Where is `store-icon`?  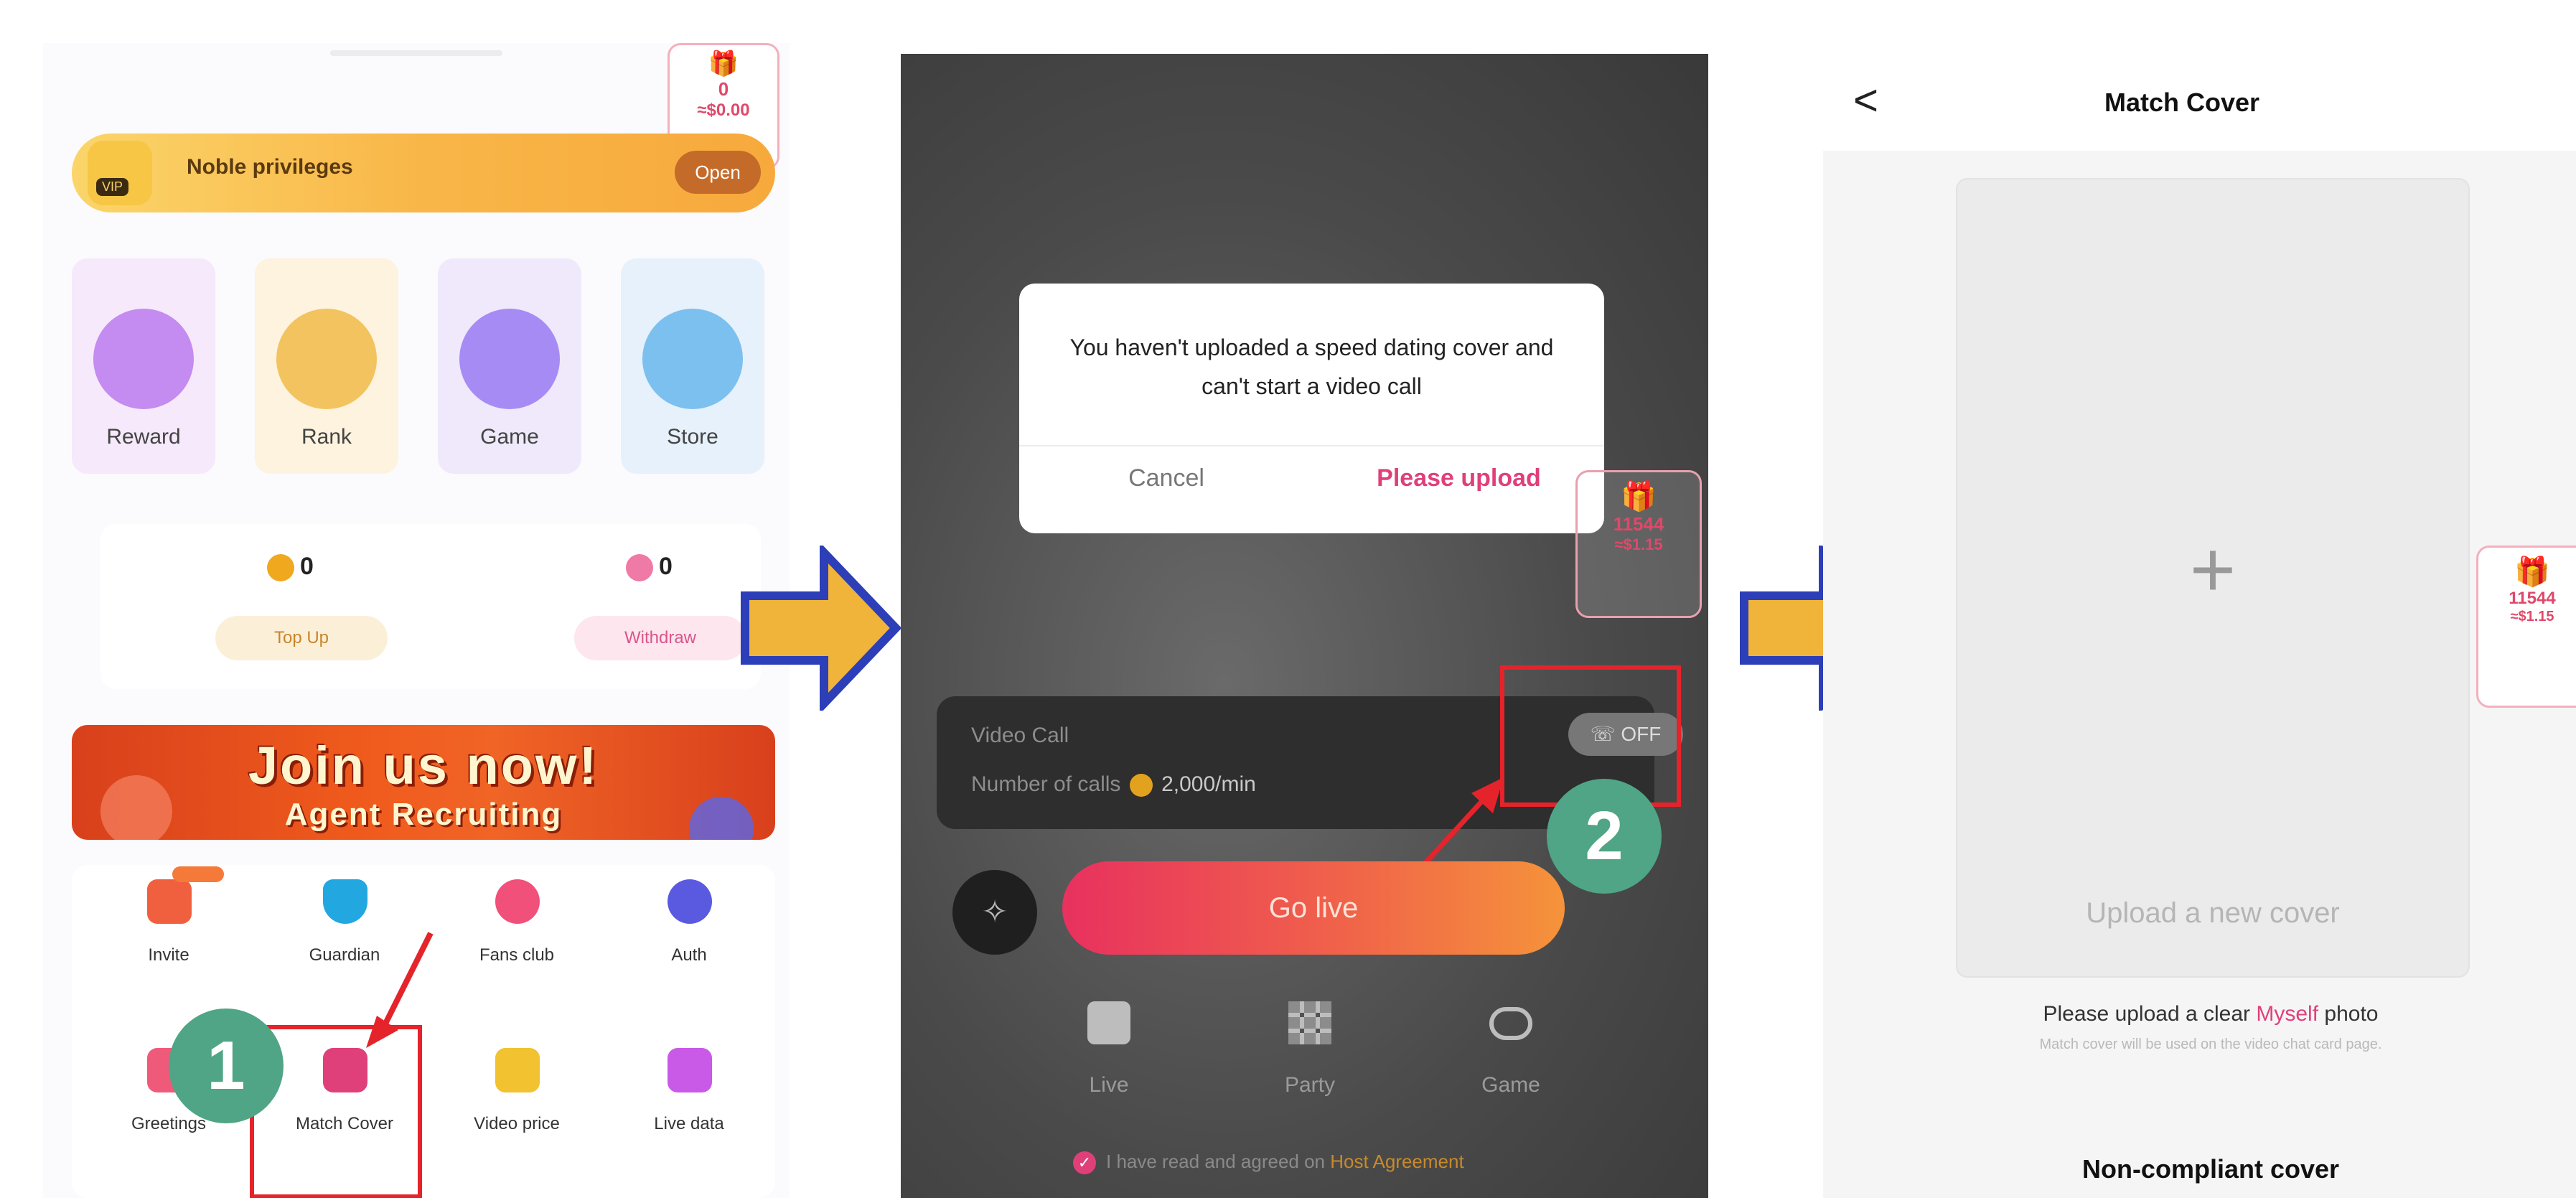
store-icon is located at coordinates (692, 359).